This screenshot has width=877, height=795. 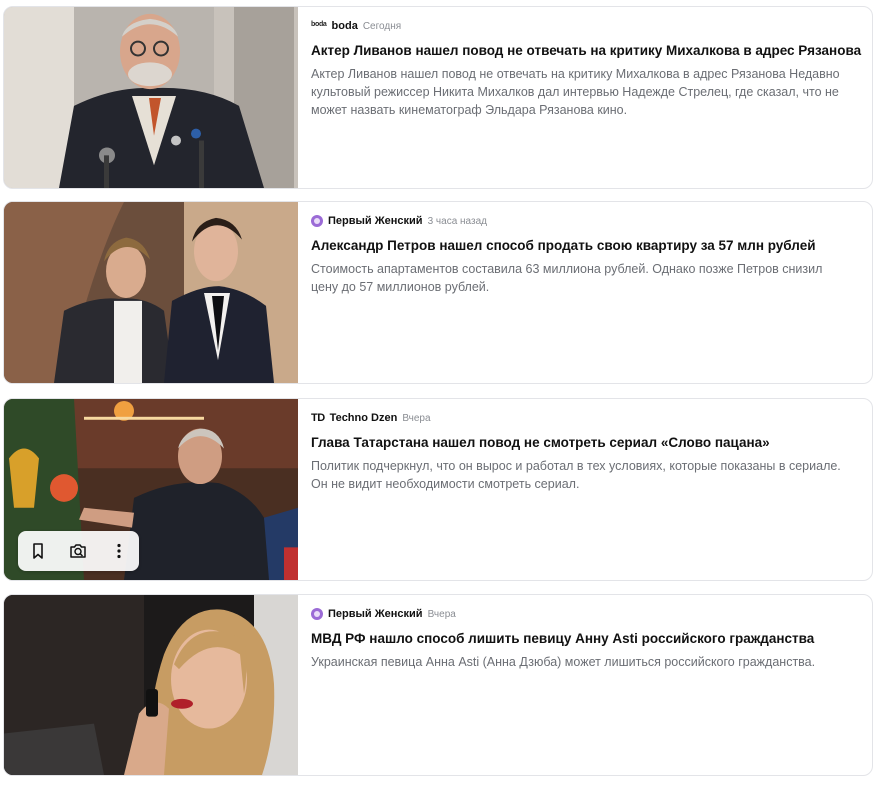 I want to click on source-row: boda boda Сегодня, so click(x=586, y=26).